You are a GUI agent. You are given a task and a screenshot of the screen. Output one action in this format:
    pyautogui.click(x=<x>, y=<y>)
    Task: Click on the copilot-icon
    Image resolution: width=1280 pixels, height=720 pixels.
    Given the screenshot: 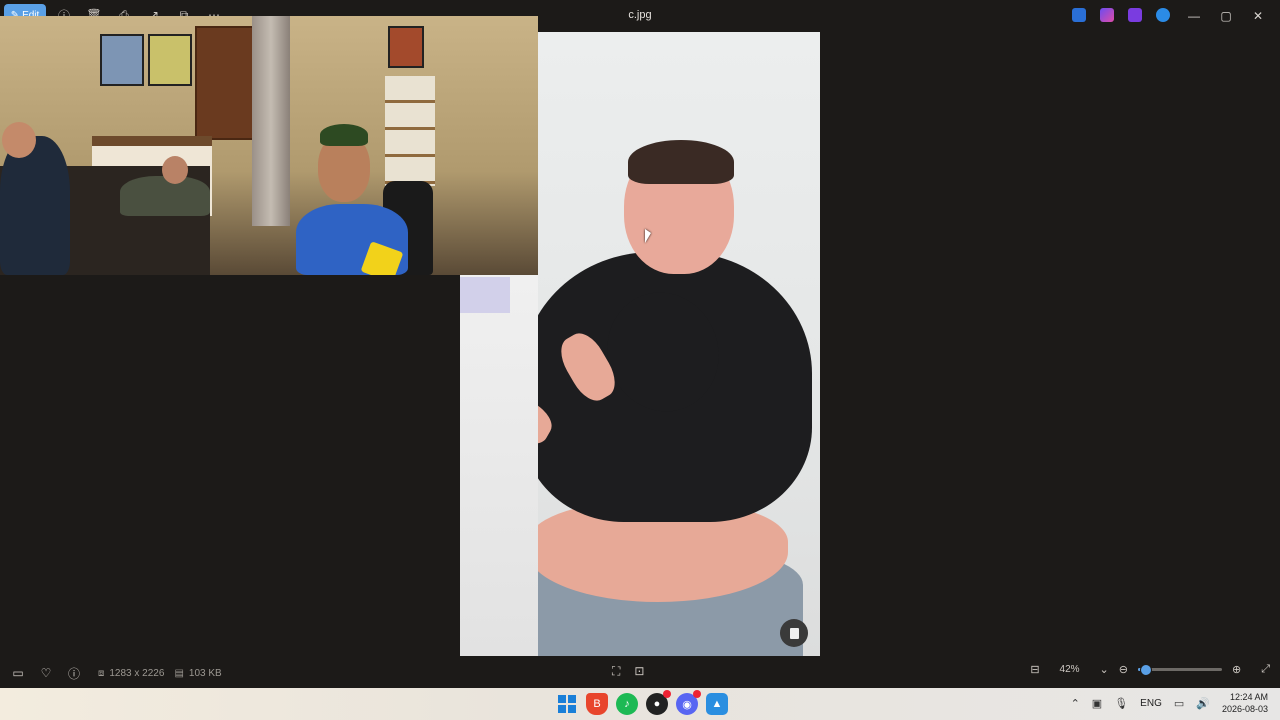 What is the action you would take?
    pyautogui.click(x=1107, y=15)
    